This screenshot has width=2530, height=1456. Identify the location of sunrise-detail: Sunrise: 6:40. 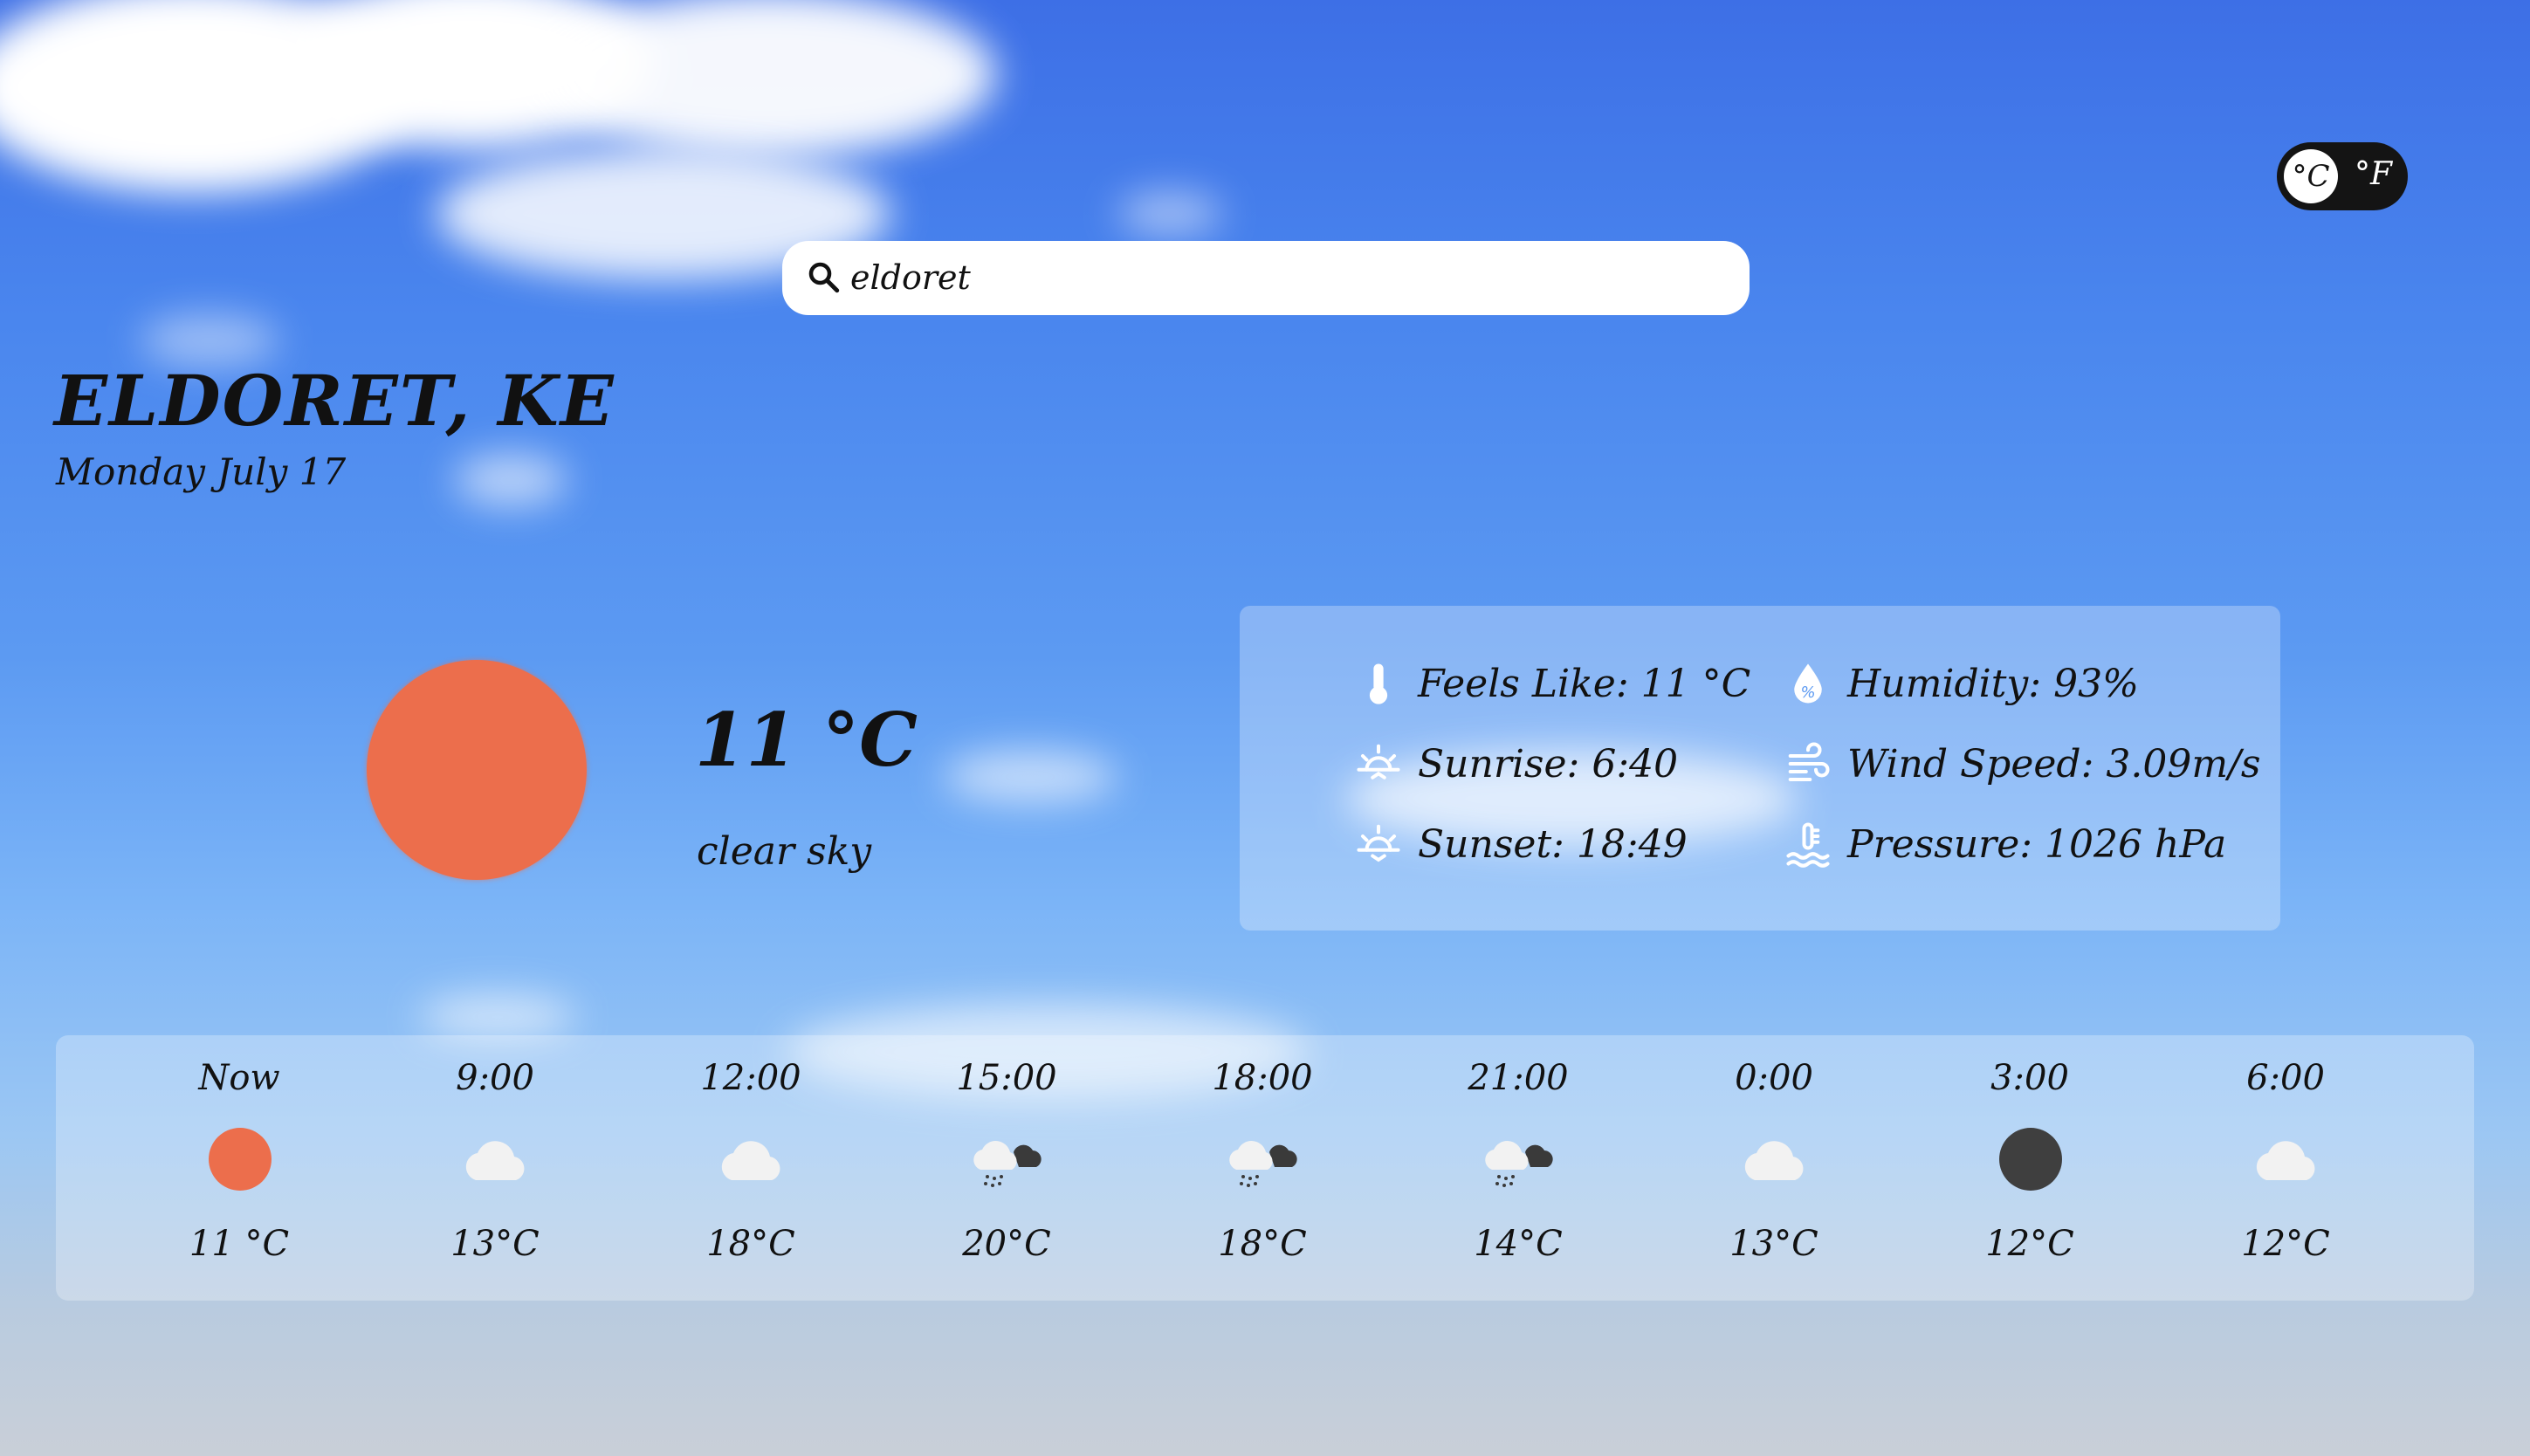
(1517, 763).